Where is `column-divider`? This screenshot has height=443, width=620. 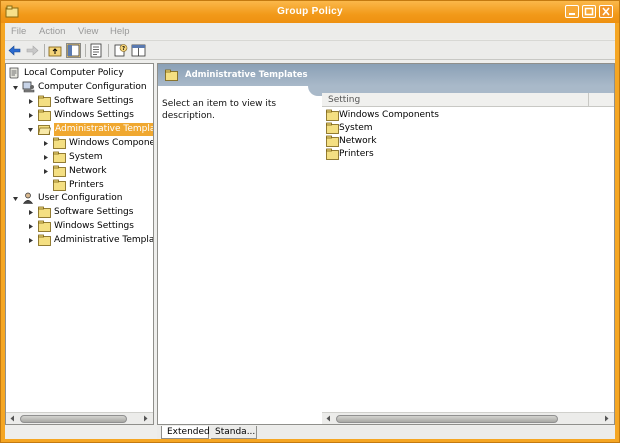
column-divider is located at coordinates (588, 100).